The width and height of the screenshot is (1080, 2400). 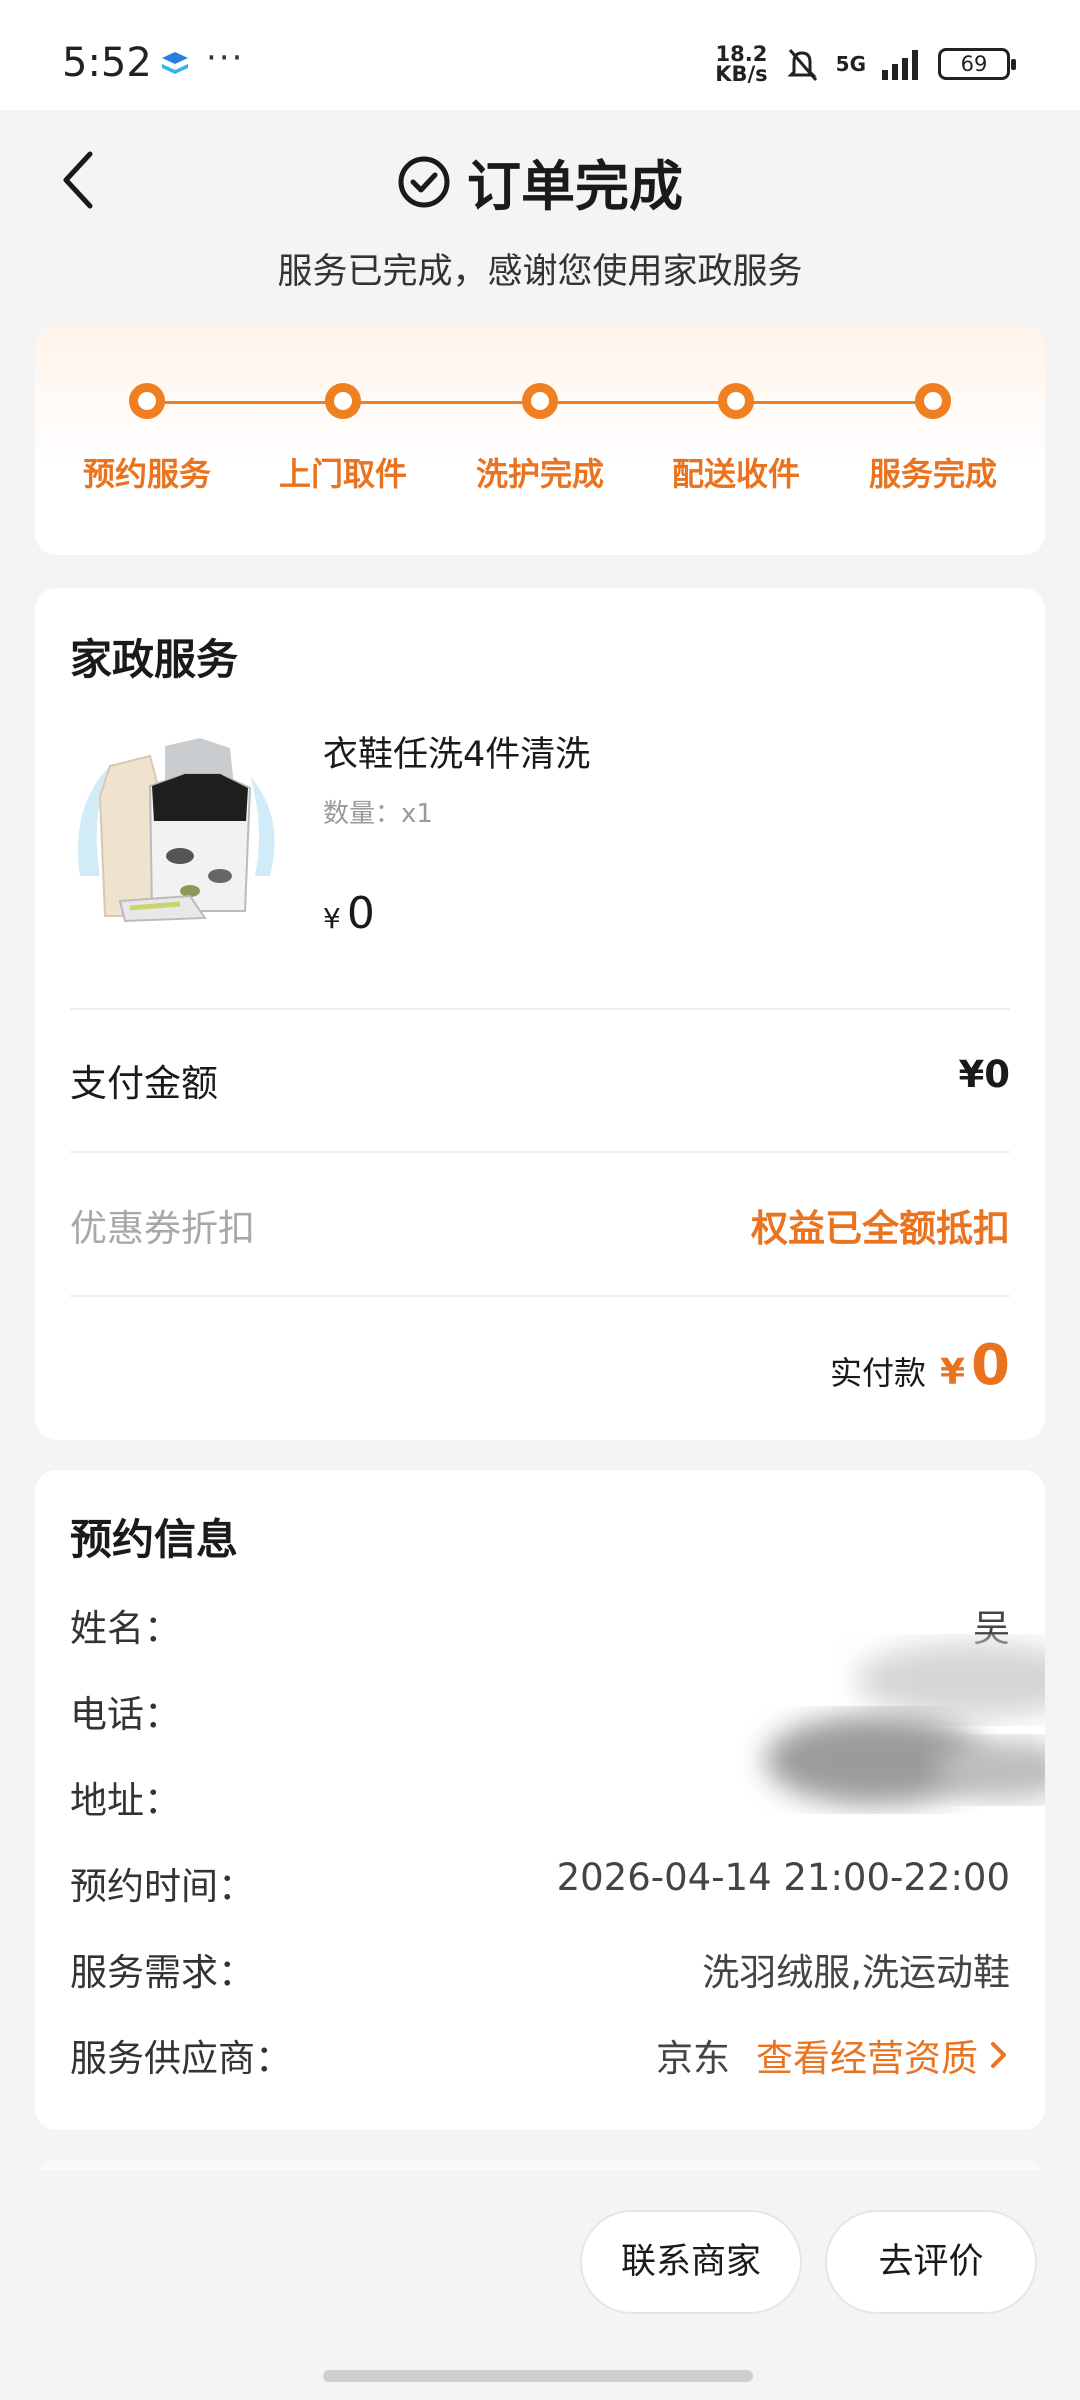 What do you see at coordinates (693, 2058) in the screenshot?
I see `provider-value: 京东` at bounding box center [693, 2058].